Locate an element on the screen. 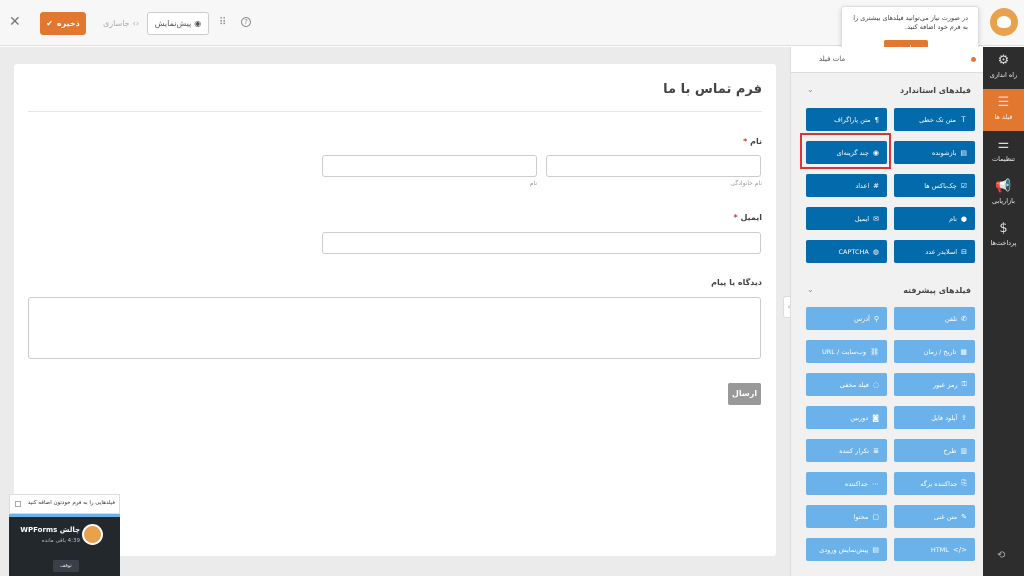  advanced-field-button: وب‌سایت / URL ⛓ is located at coordinates (846, 351).